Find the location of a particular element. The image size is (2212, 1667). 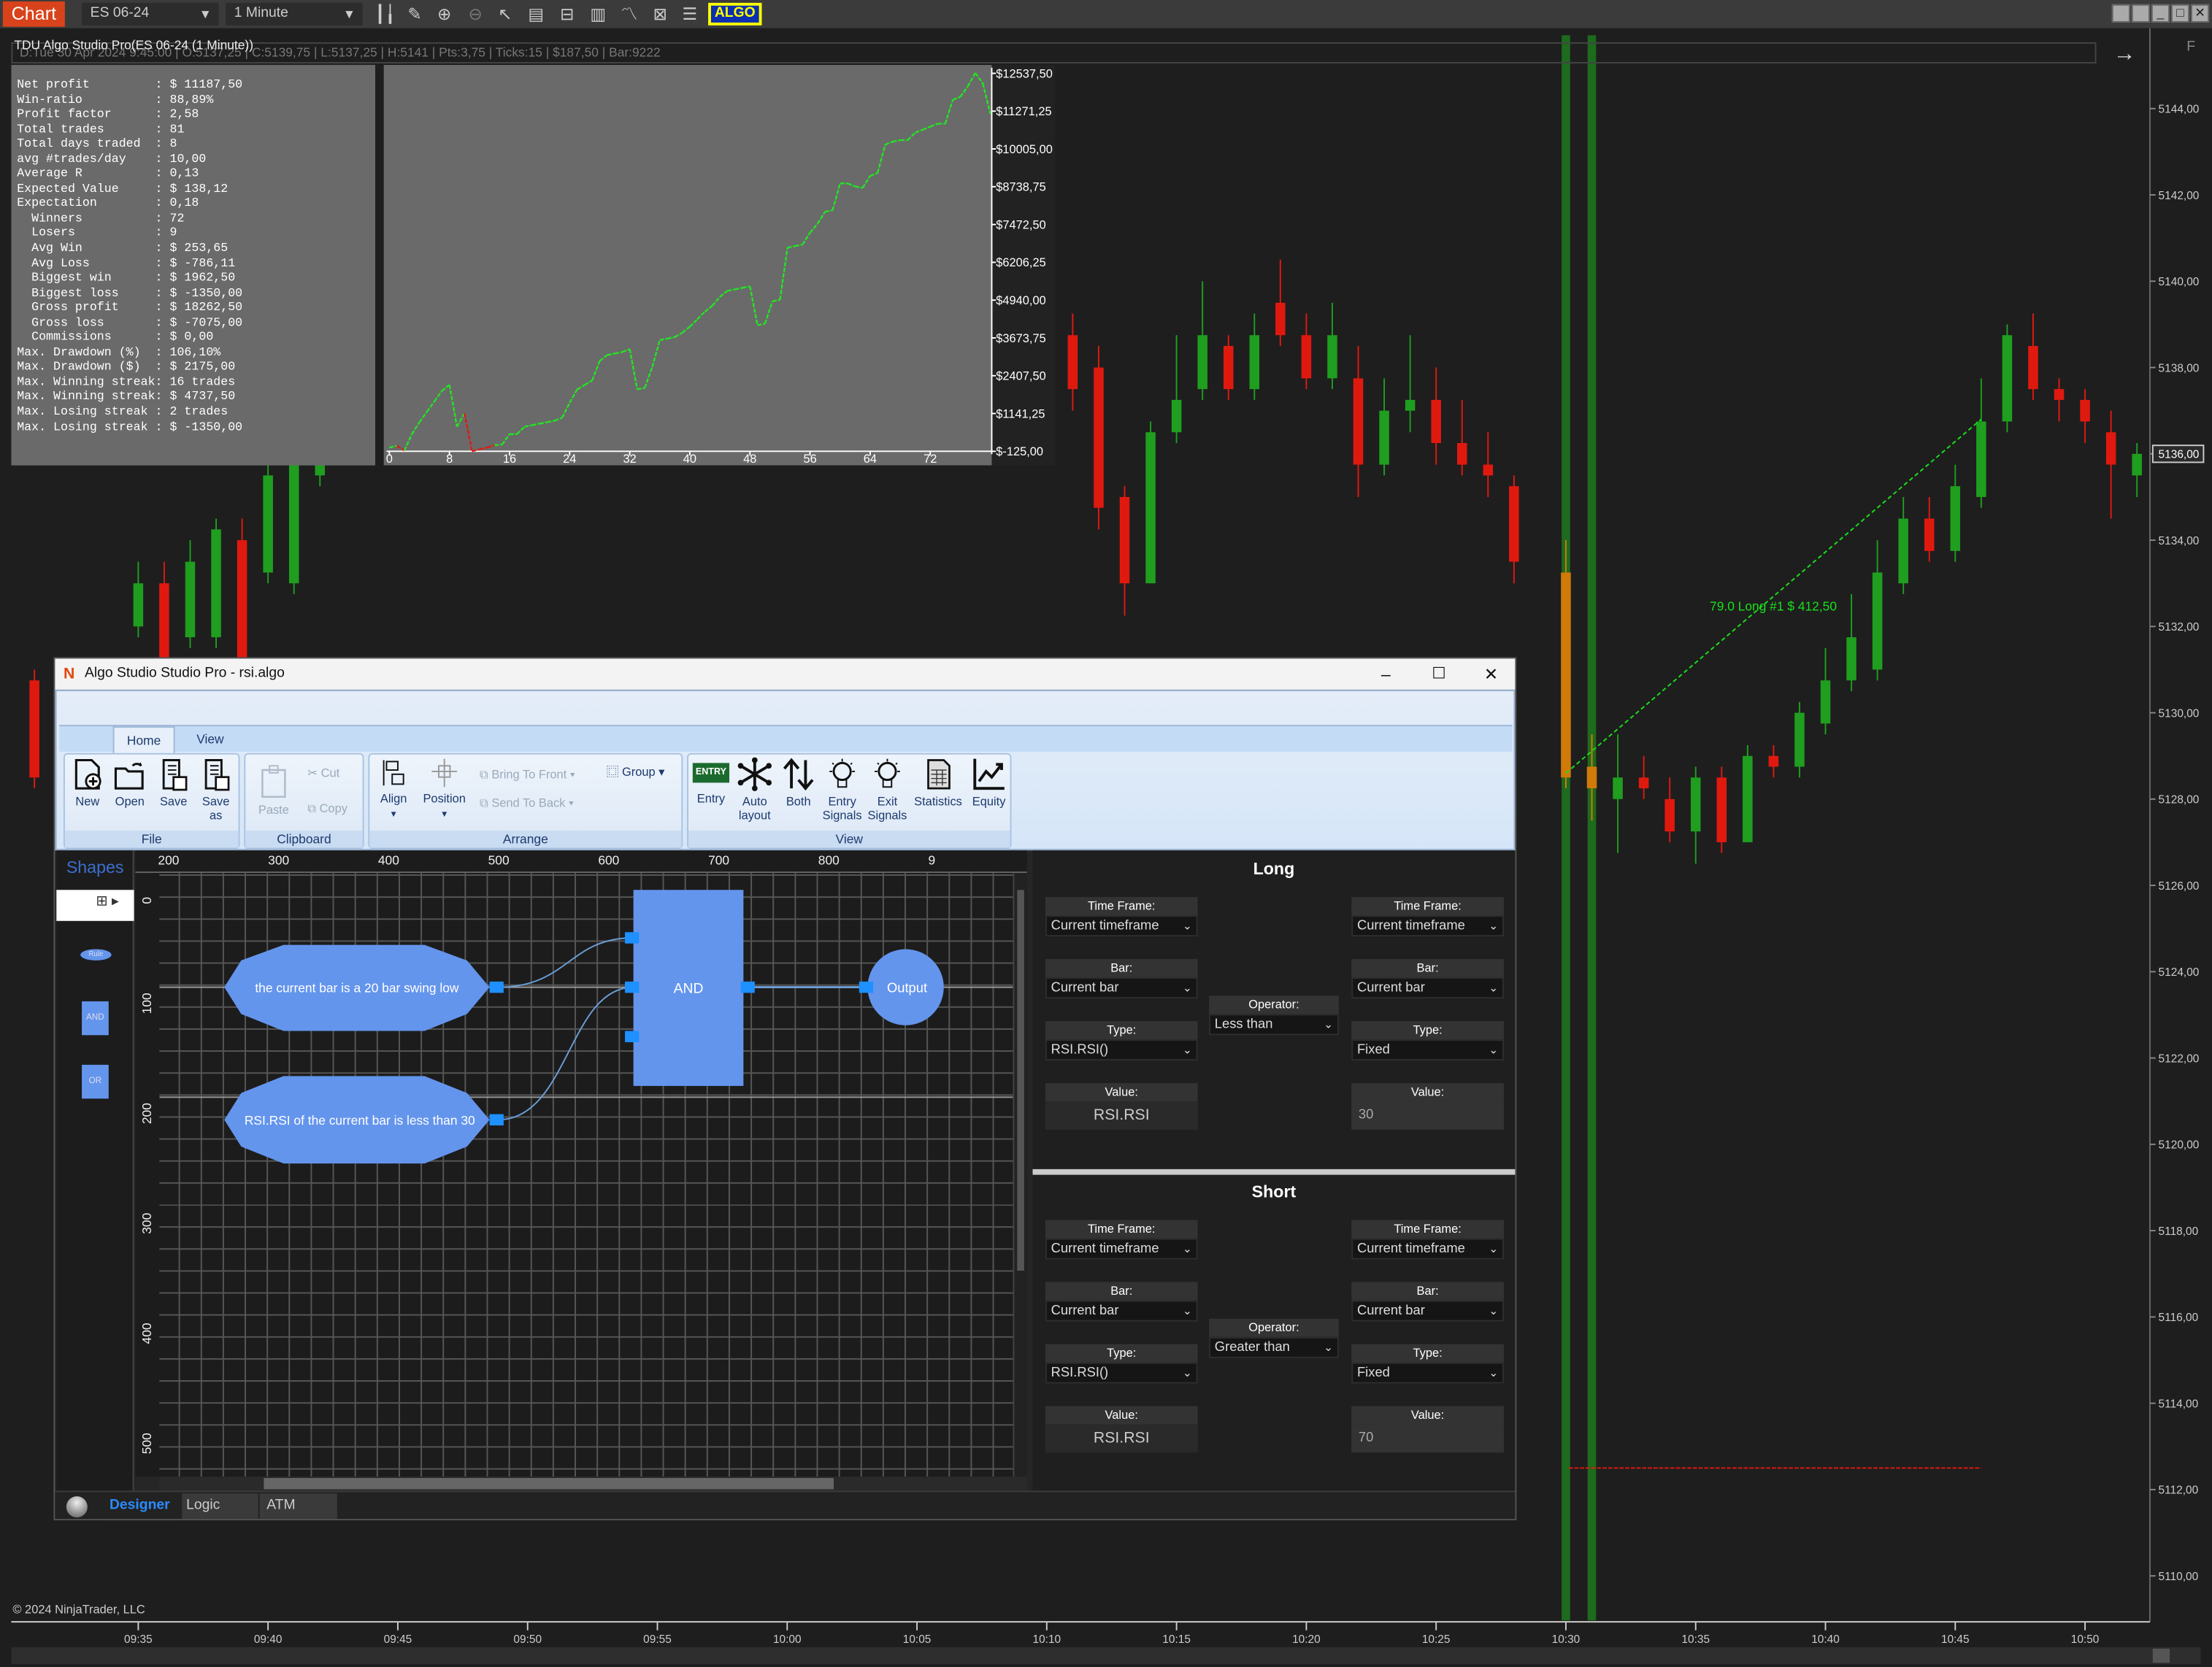

minimize-button: _ is located at coordinates (2160, 13).